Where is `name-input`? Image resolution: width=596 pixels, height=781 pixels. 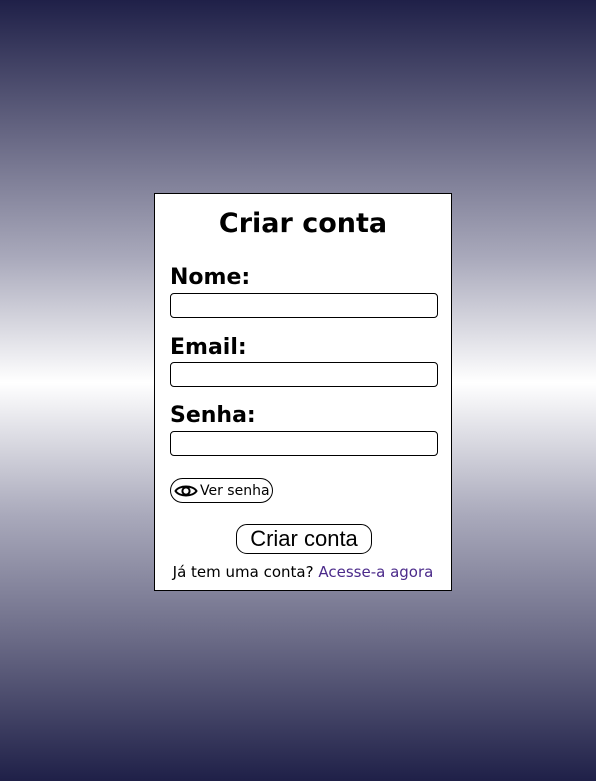 name-input is located at coordinates (304, 305).